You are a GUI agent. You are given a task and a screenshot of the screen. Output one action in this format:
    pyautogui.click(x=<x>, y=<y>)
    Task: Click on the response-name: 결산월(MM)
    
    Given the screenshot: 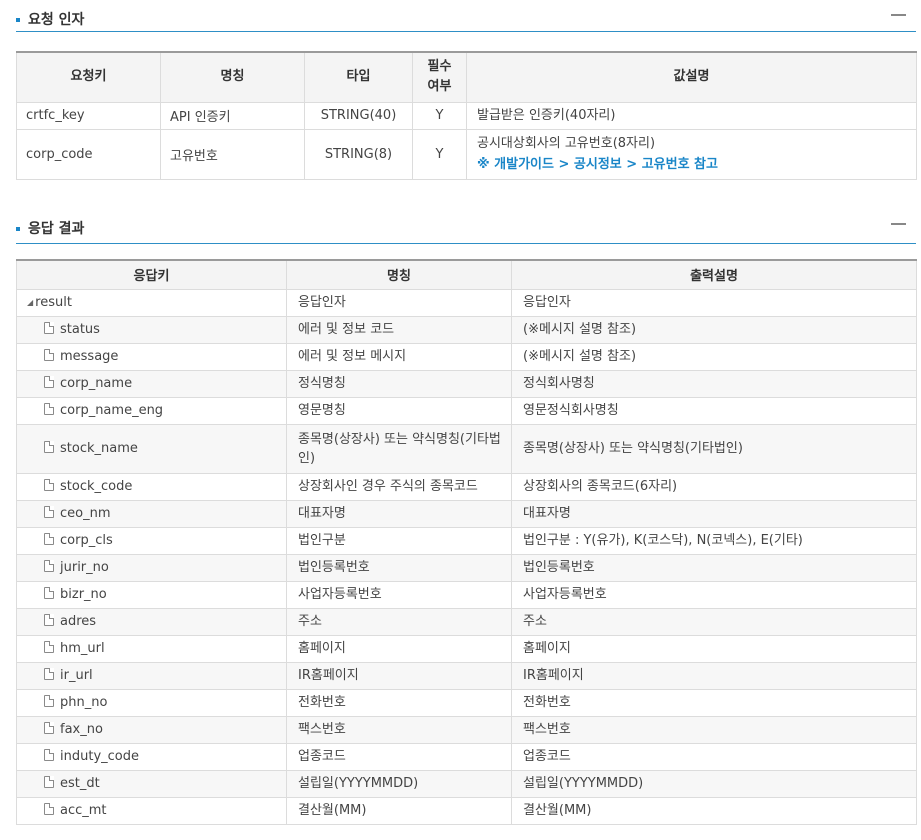 What is the action you would take?
    pyautogui.click(x=399, y=810)
    